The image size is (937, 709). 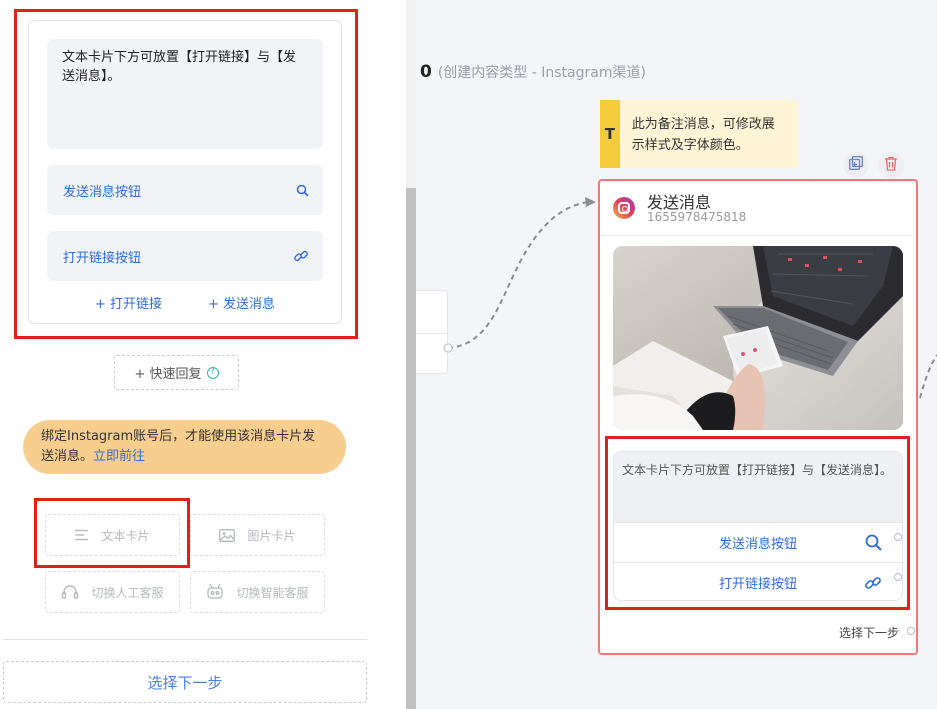 What do you see at coordinates (758, 338) in the screenshot?
I see `image-card-photo` at bounding box center [758, 338].